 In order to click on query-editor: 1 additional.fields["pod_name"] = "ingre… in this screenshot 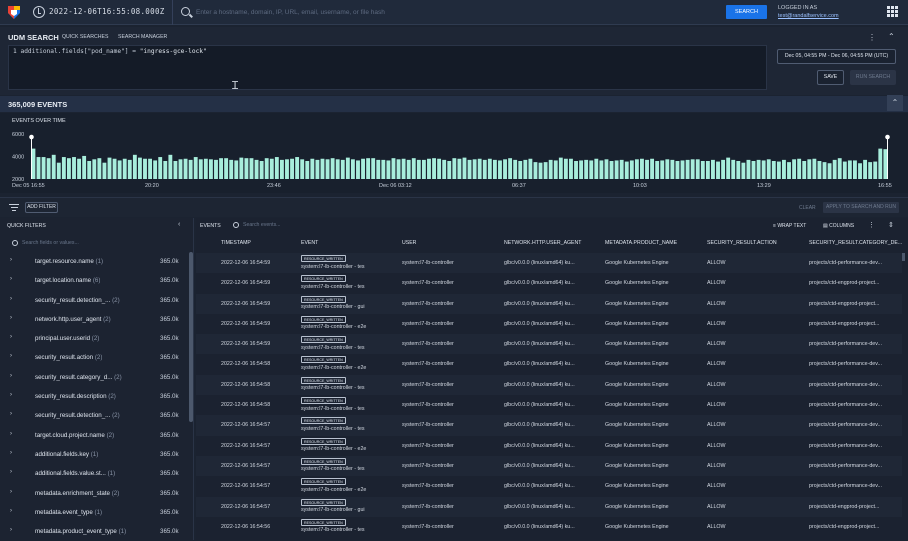, I will do `click(387, 67)`.